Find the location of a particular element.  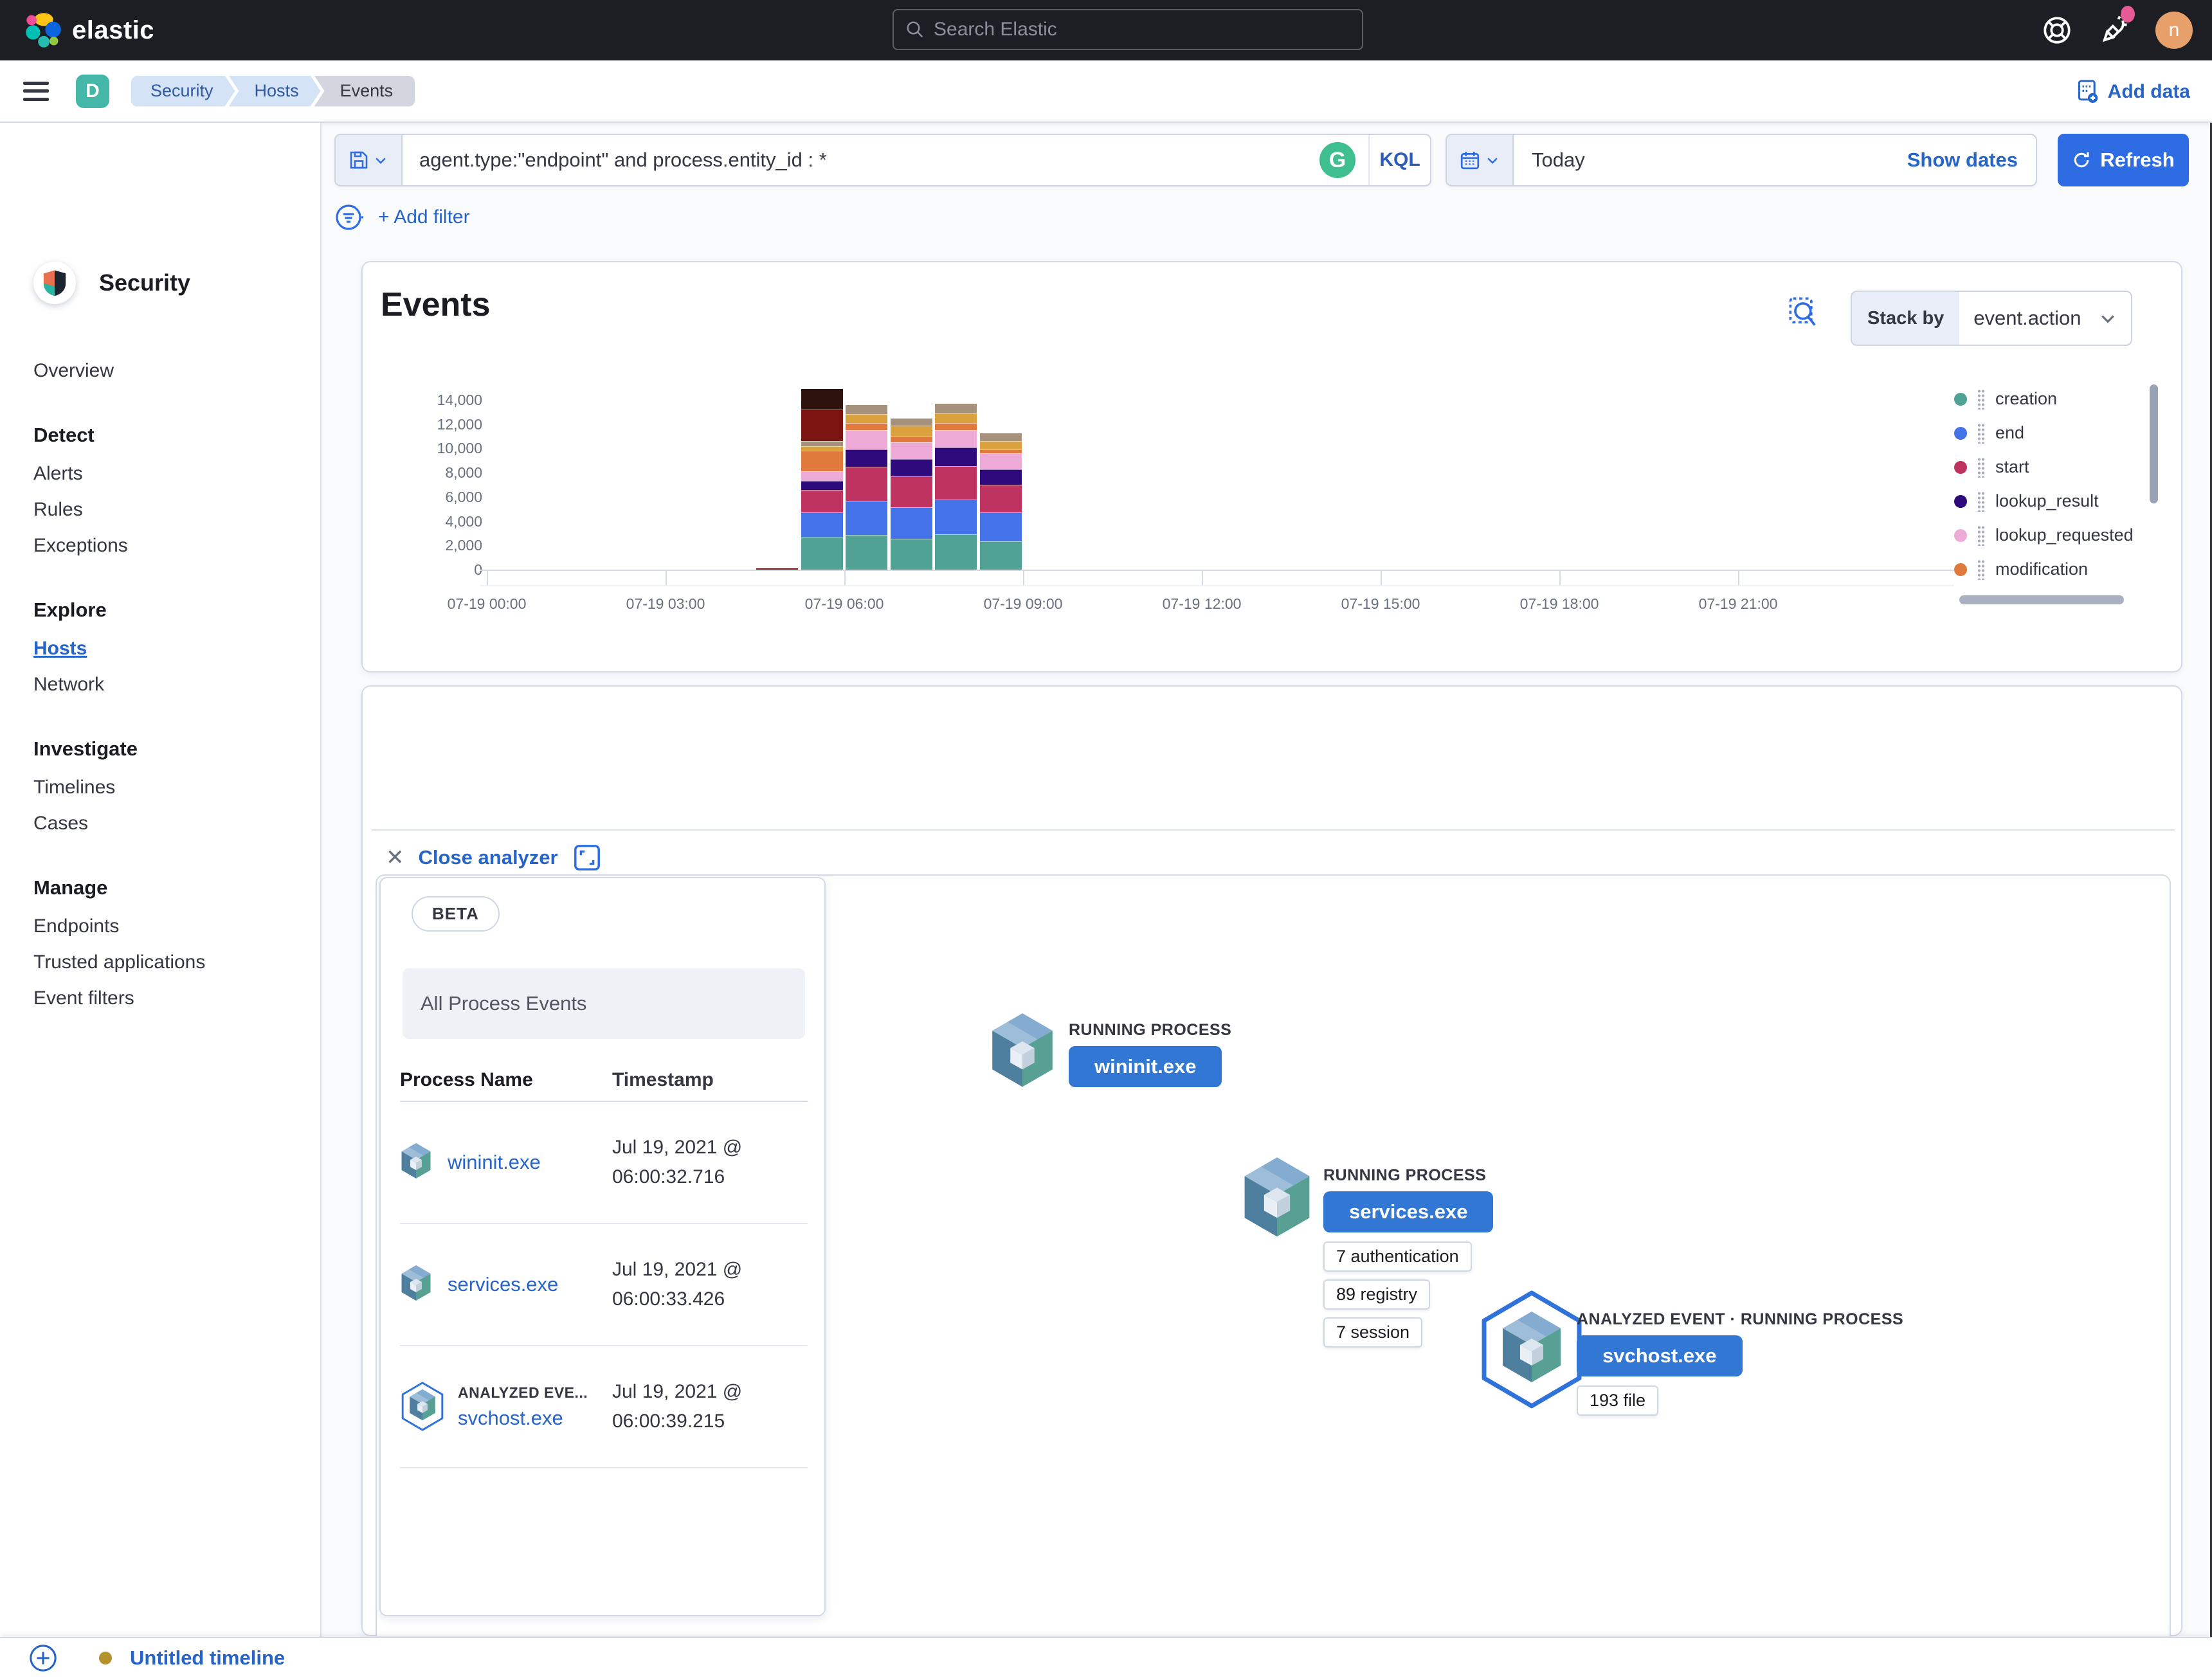

legend-item-modification: modification is located at coordinates (2021, 569).